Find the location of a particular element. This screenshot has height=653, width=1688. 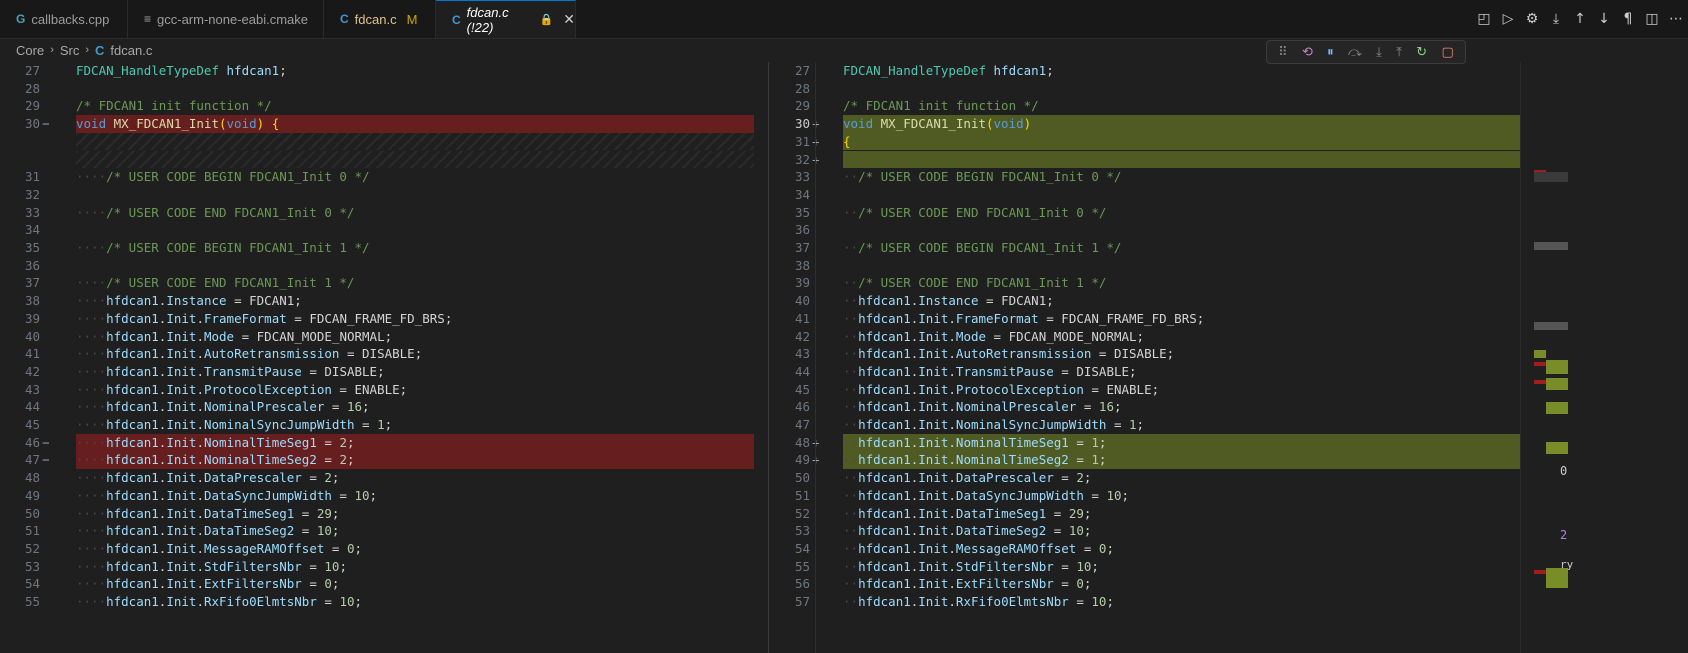

stop-icon: ▢ is located at coordinates (1447, 52).